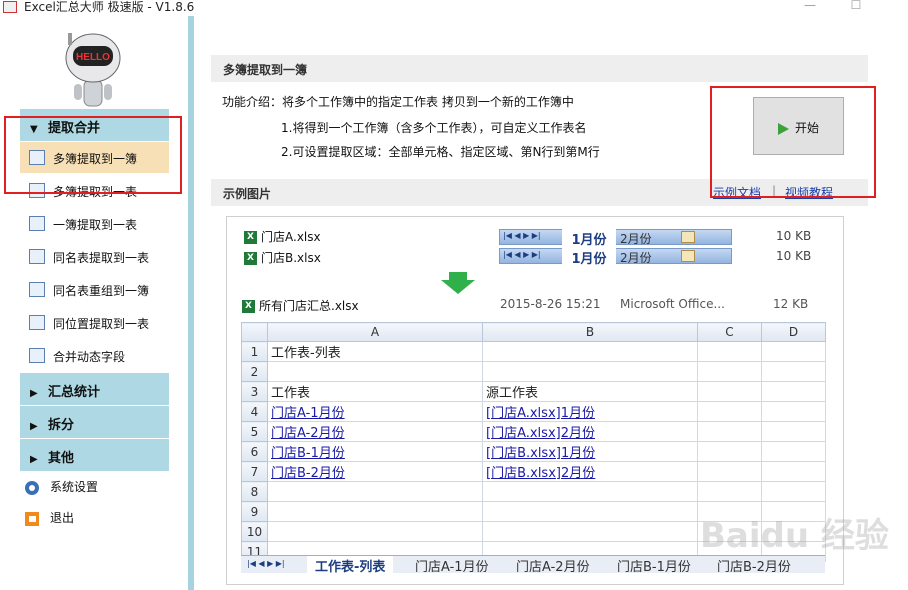 This screenshot has width=908, height=590. What do you see at coordinates (109, 7) in the screenshot?
I see `window-title: Excel汇总大师 极速版 - V1.8.6` at bounding box center [109, 7].